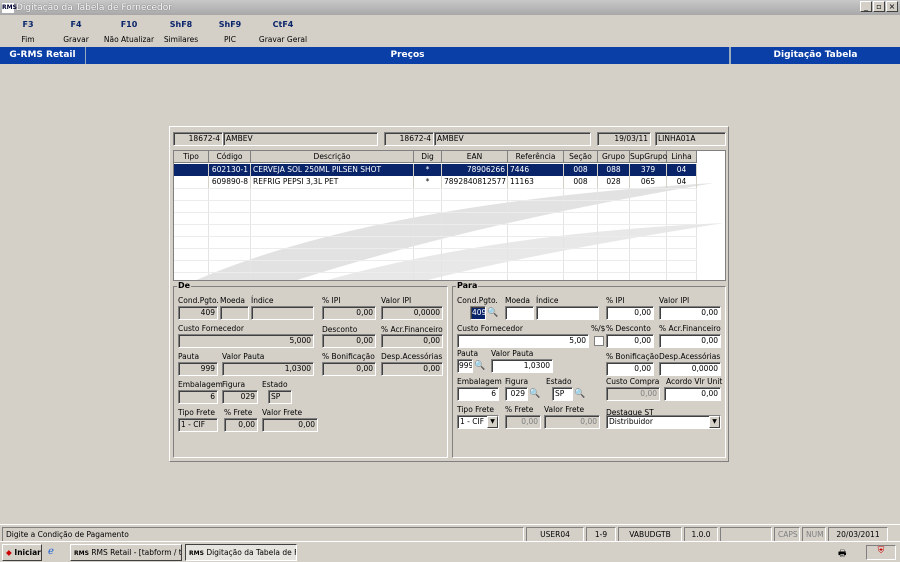 The image size is (900, 562). I want to click on para-emb-field: 6, so click(478, 394).